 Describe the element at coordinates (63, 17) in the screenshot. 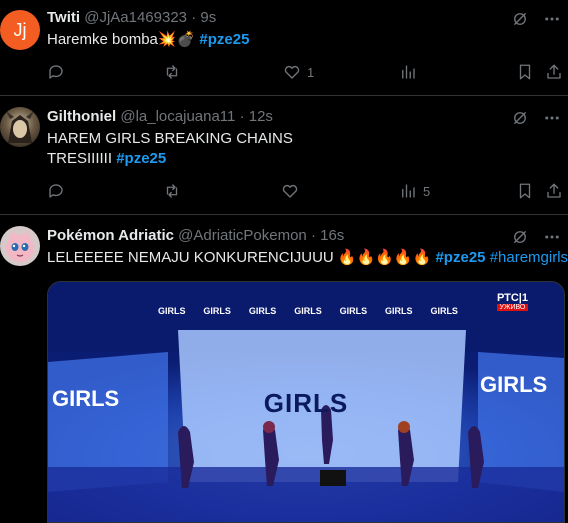

I see `author-name: Twiti` at that location.